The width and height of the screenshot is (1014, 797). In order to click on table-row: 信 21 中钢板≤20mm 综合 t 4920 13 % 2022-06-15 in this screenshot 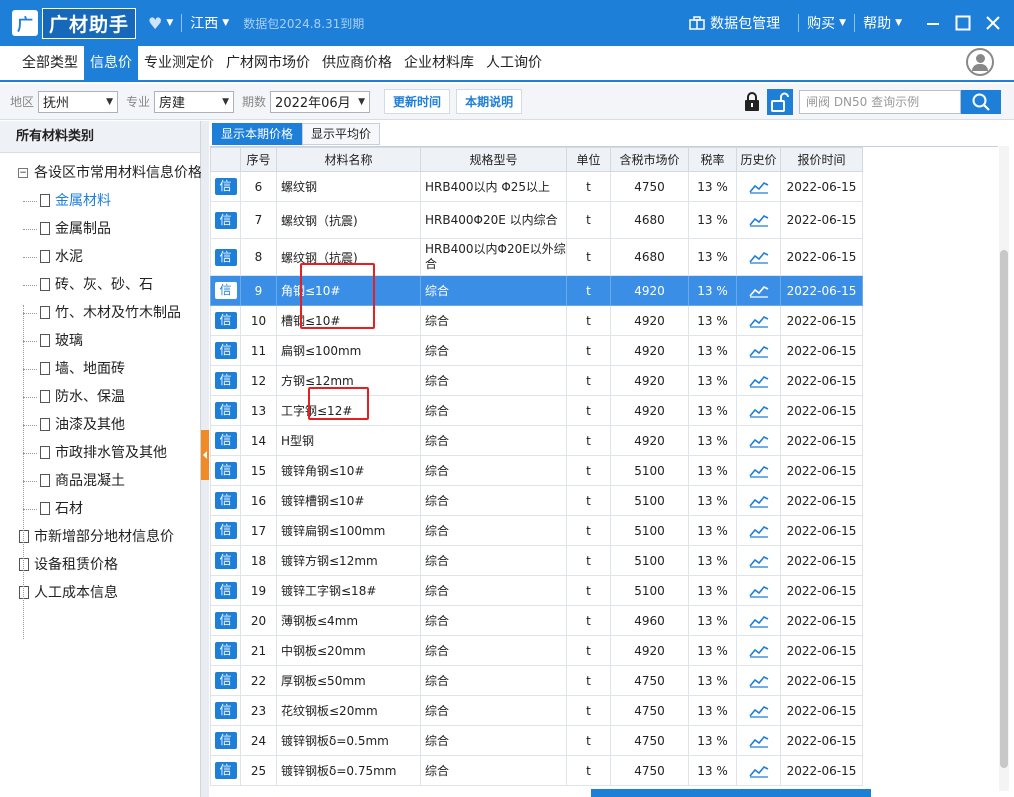, I will do `click(536, 650)`.